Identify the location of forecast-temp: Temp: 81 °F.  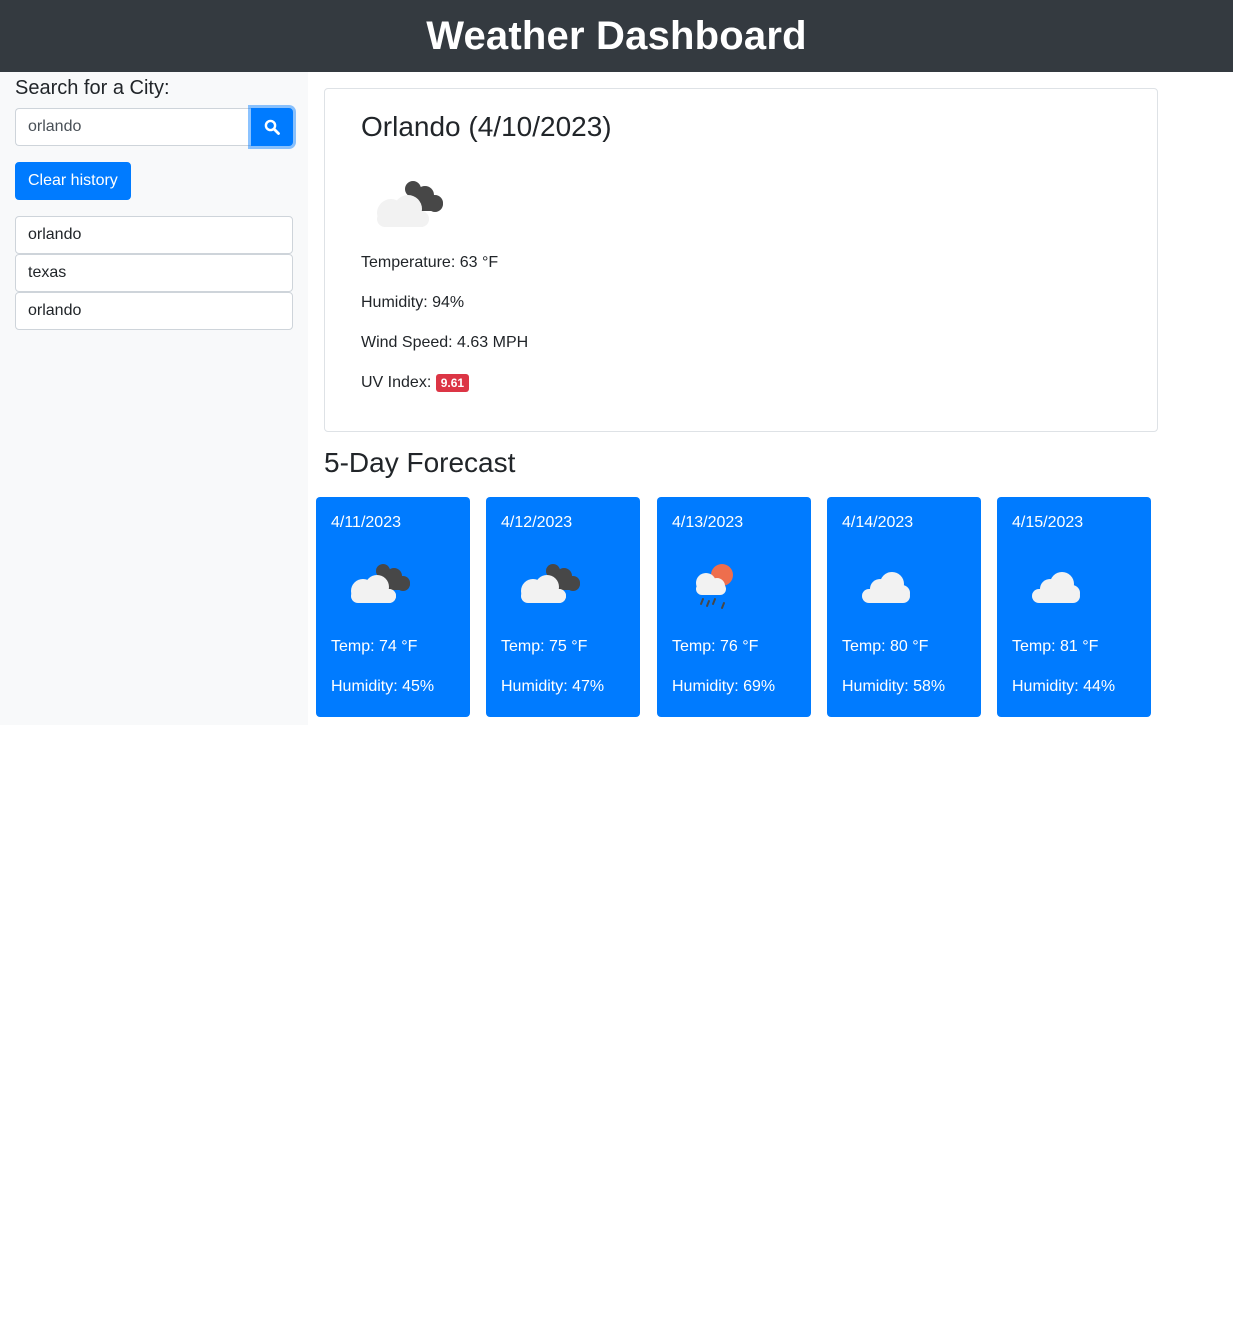
(1055, 646).